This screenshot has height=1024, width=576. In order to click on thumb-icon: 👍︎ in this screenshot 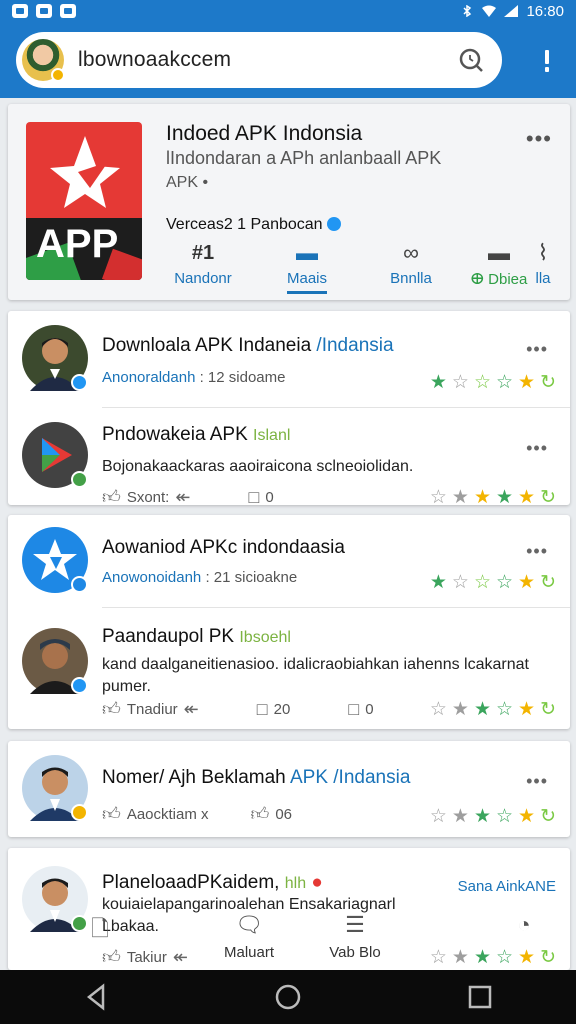, I will do `click(260, 814)`.